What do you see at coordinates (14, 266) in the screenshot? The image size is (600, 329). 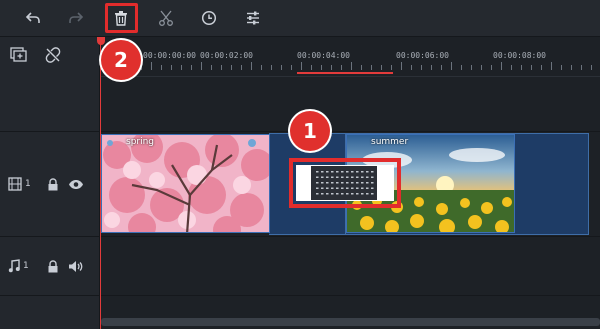 I see `music-note-icon` at bounding box center [14, 266].